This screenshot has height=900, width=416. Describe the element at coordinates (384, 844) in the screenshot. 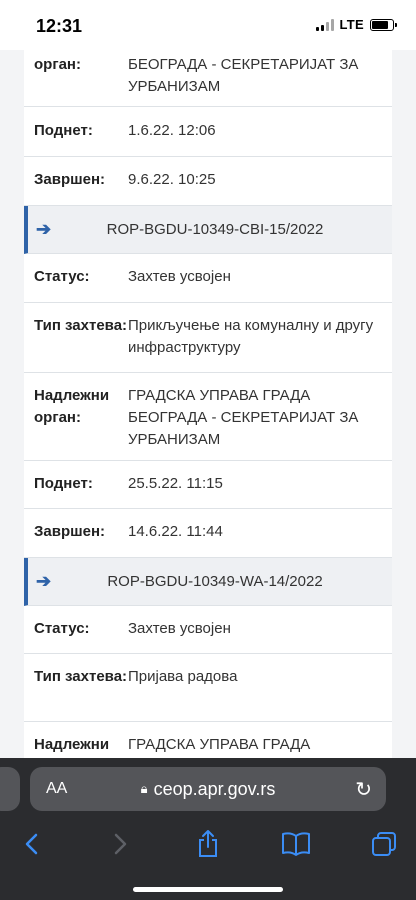

I see `tabs-icon` at that location.